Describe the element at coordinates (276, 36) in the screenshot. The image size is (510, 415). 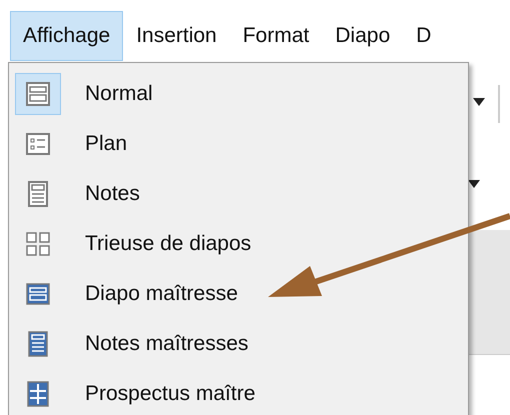
I see `menu-bar-item: Format` at that location.